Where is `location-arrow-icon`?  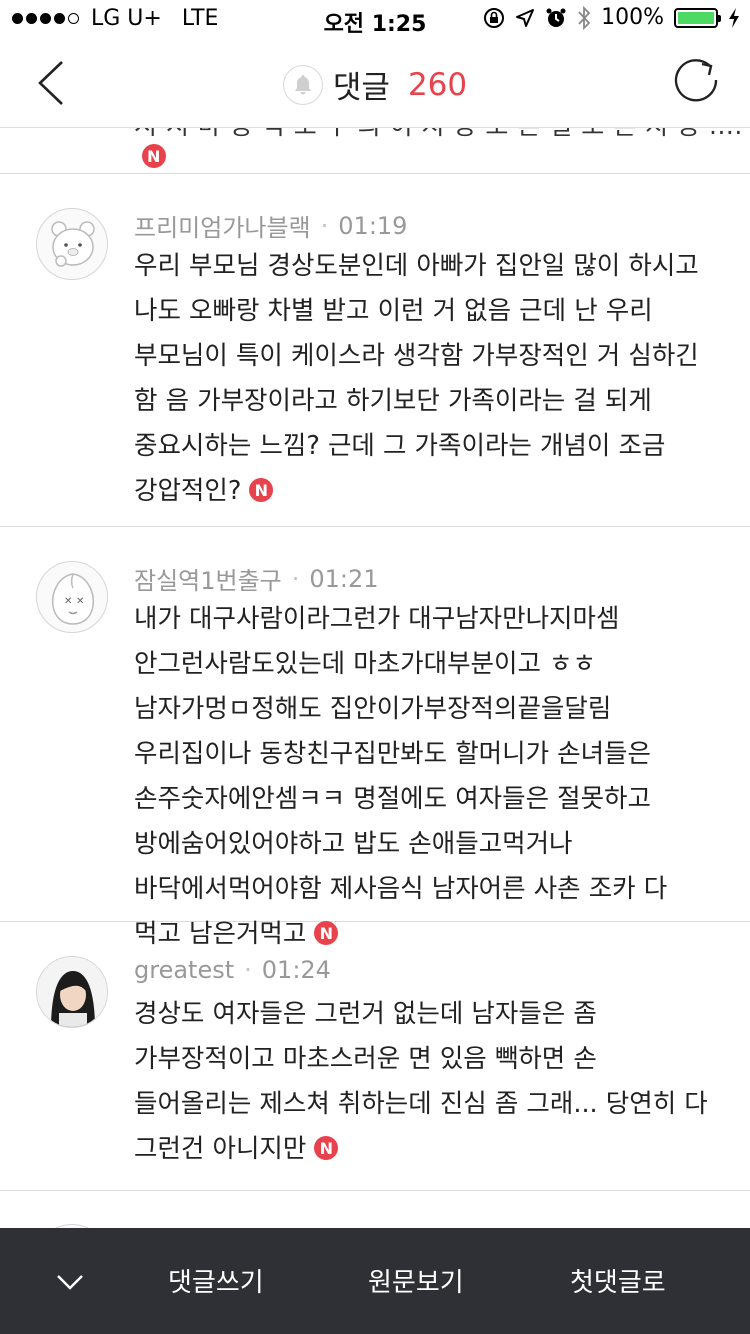
location-arrow-icon is located at coordinates (525, 17).